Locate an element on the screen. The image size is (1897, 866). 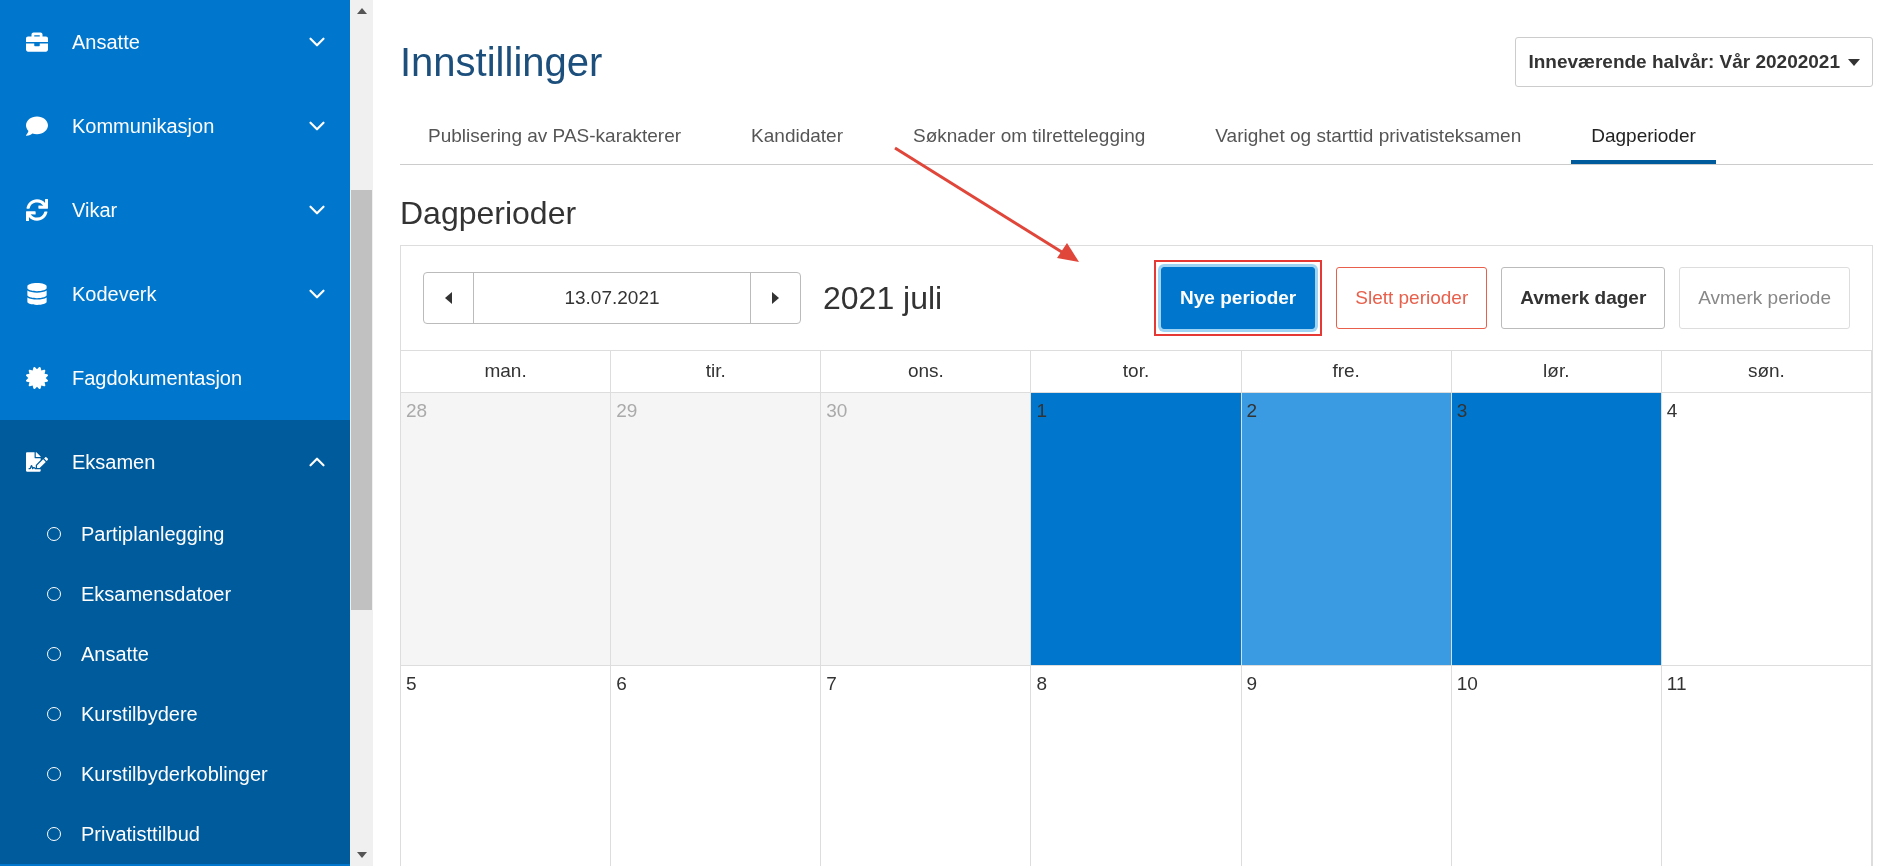
toolbar-button: Avmerk dager is located at coordinates (1583, 298).